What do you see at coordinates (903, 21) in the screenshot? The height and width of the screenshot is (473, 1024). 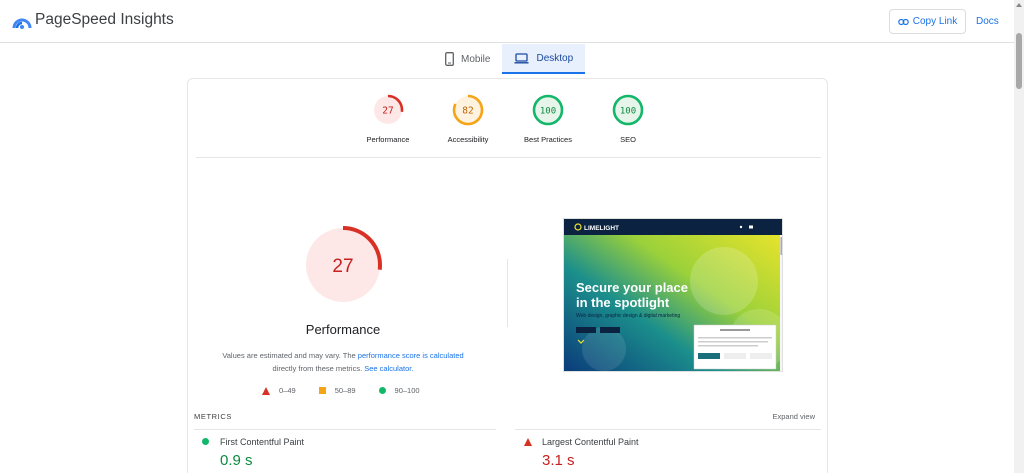 I see `link-icon` at bounding box center [903, 21].